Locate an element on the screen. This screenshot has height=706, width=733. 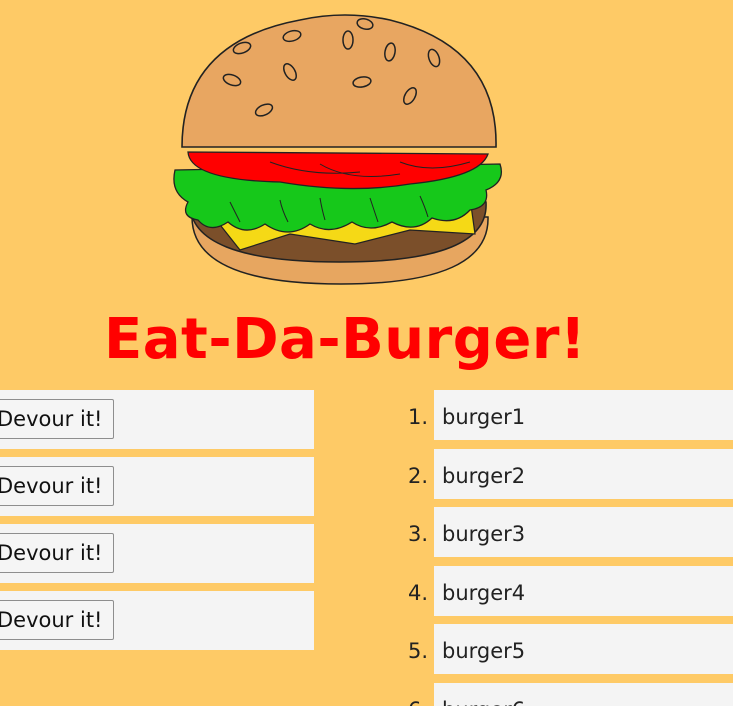
burger-box: burger3 is located at coordinates (583, 532).